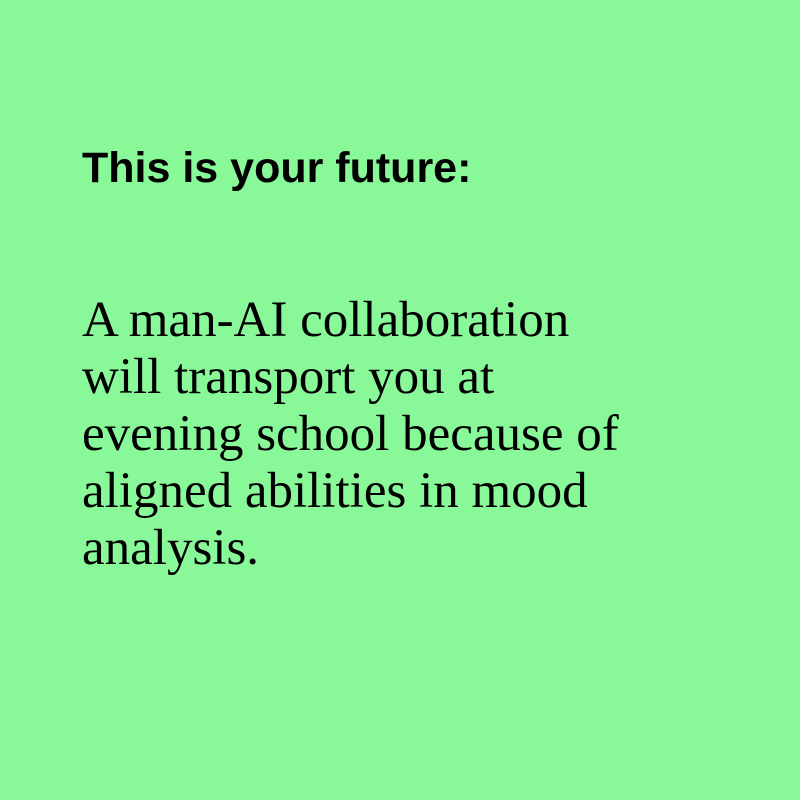 This screenshot has height=800, width=800. I want to click on body-line: analysis., so click(171, 548).